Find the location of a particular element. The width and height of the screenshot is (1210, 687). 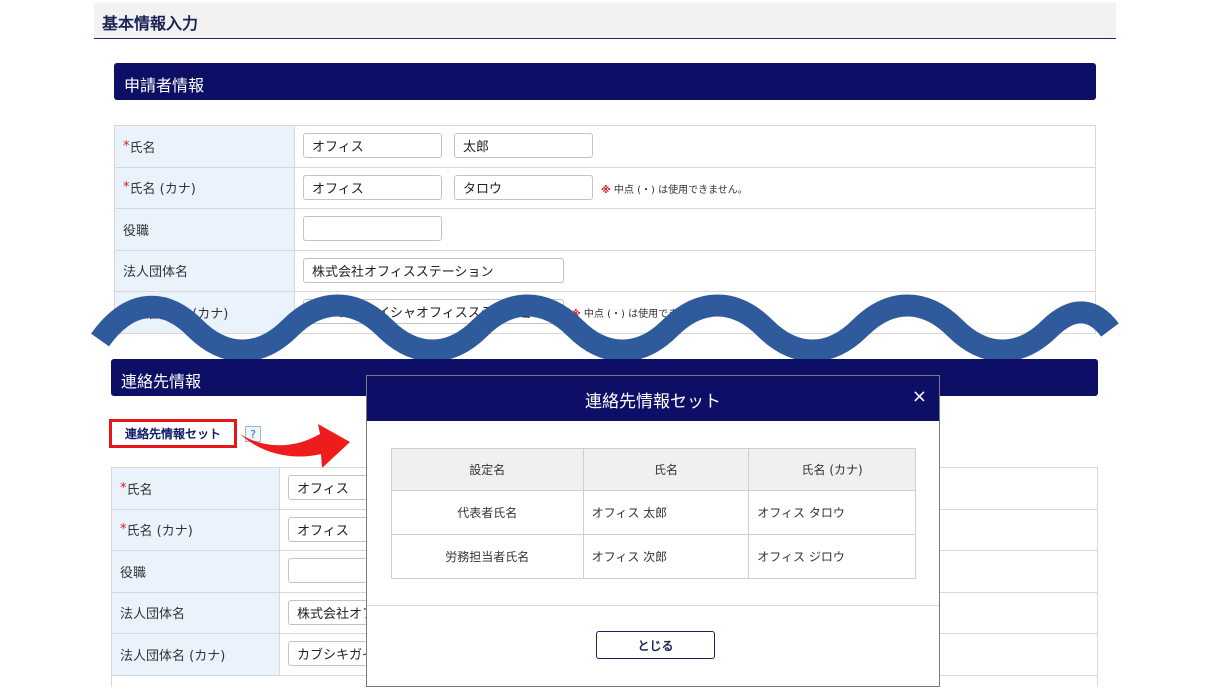

name-cell: オフィス 太郎 is located at coordinates (666, 512).